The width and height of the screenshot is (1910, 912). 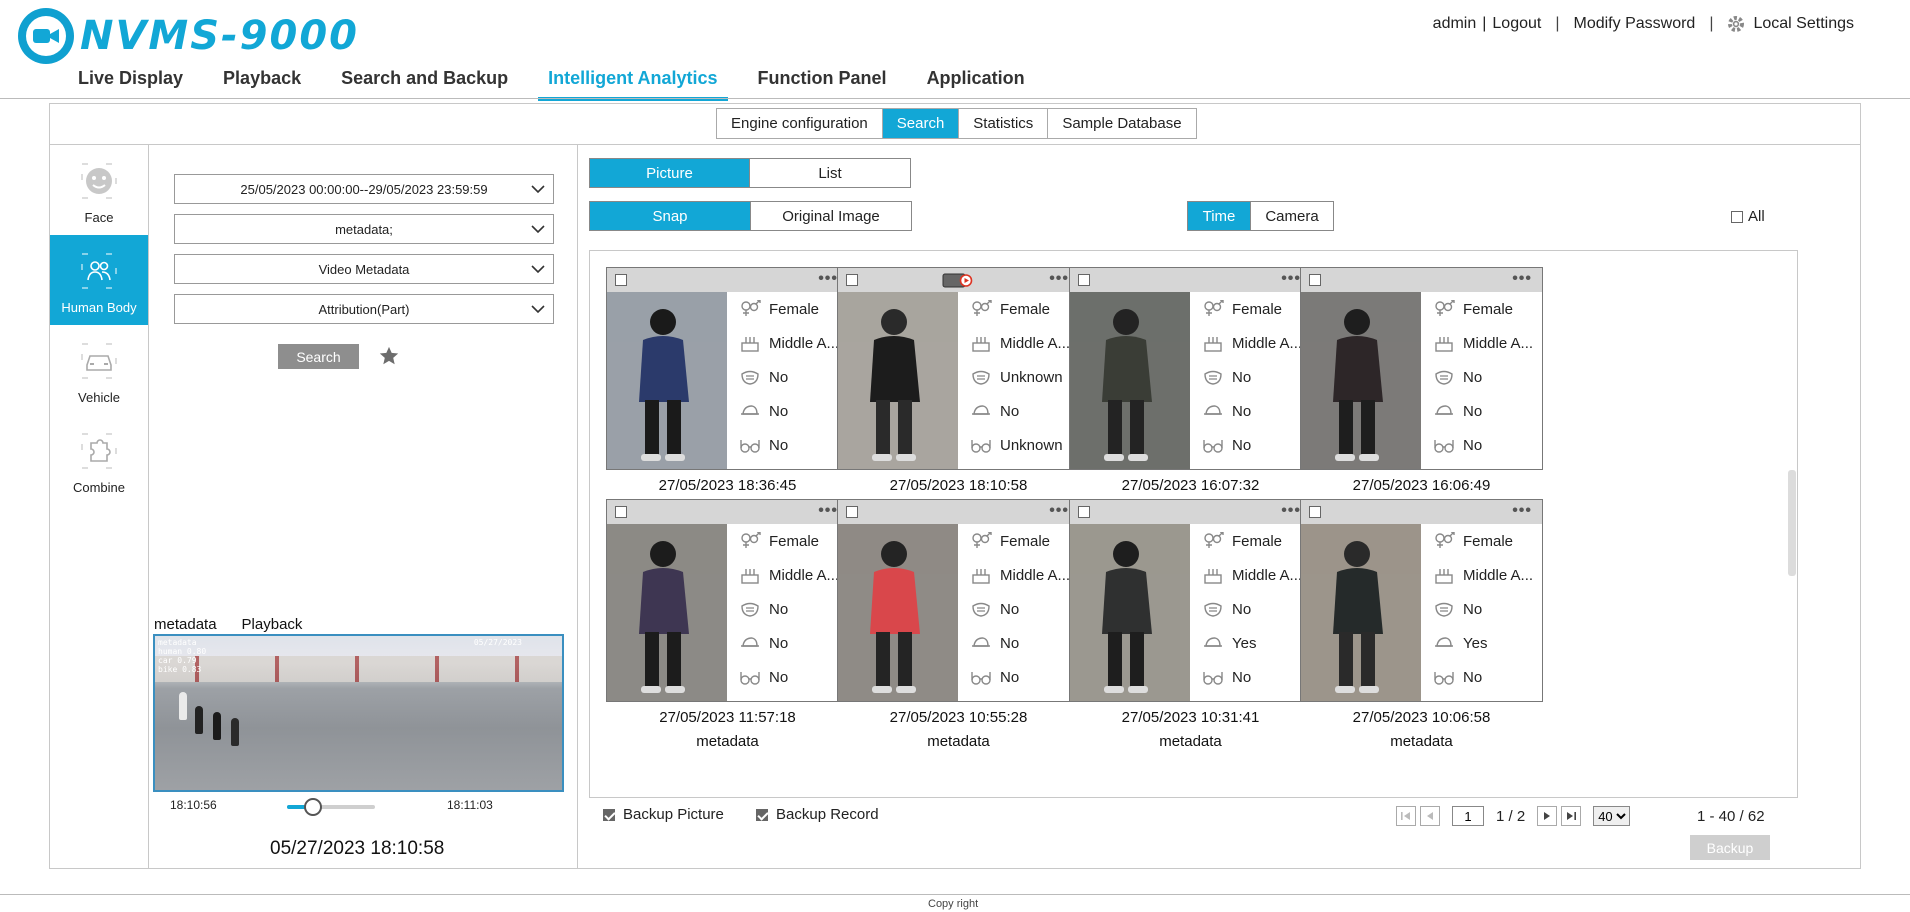 I want to click on mask-icon, so click(x=1213, y=609).